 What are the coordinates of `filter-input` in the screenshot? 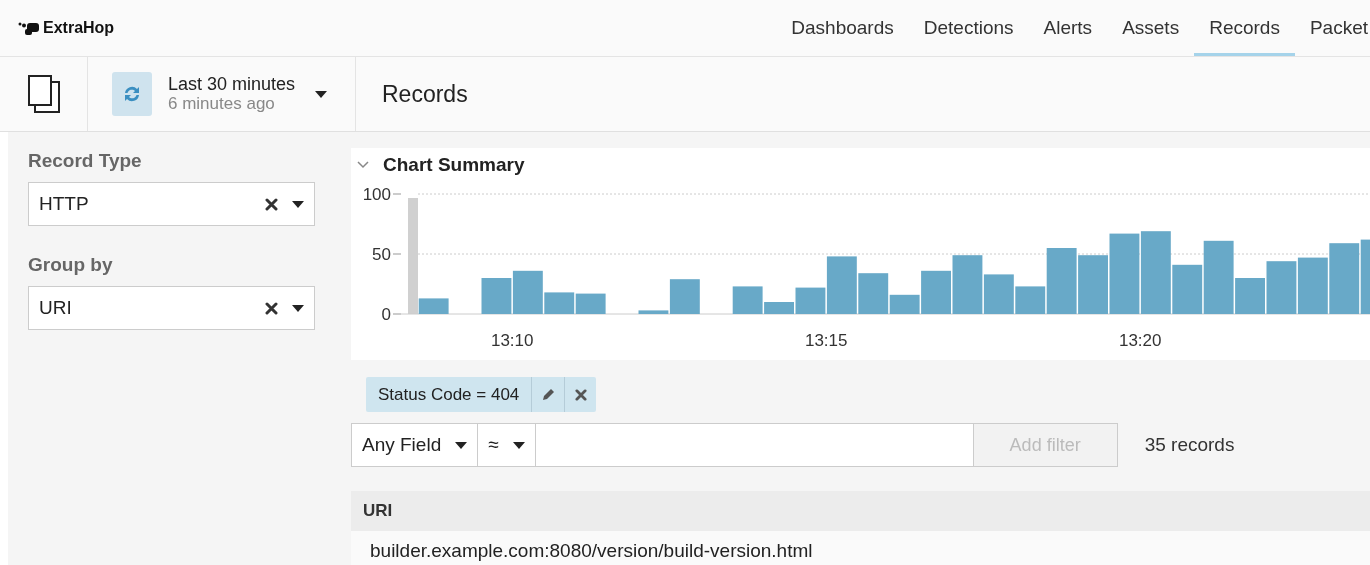 It's located at (754, 445).